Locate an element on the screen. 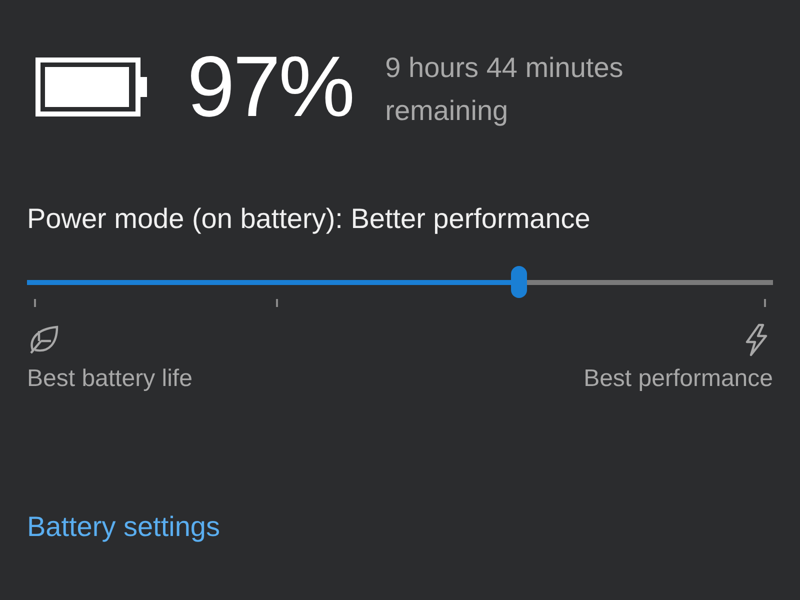 This screenshot has width=800, height=600. slider-track is located at coordinates (400, 282).